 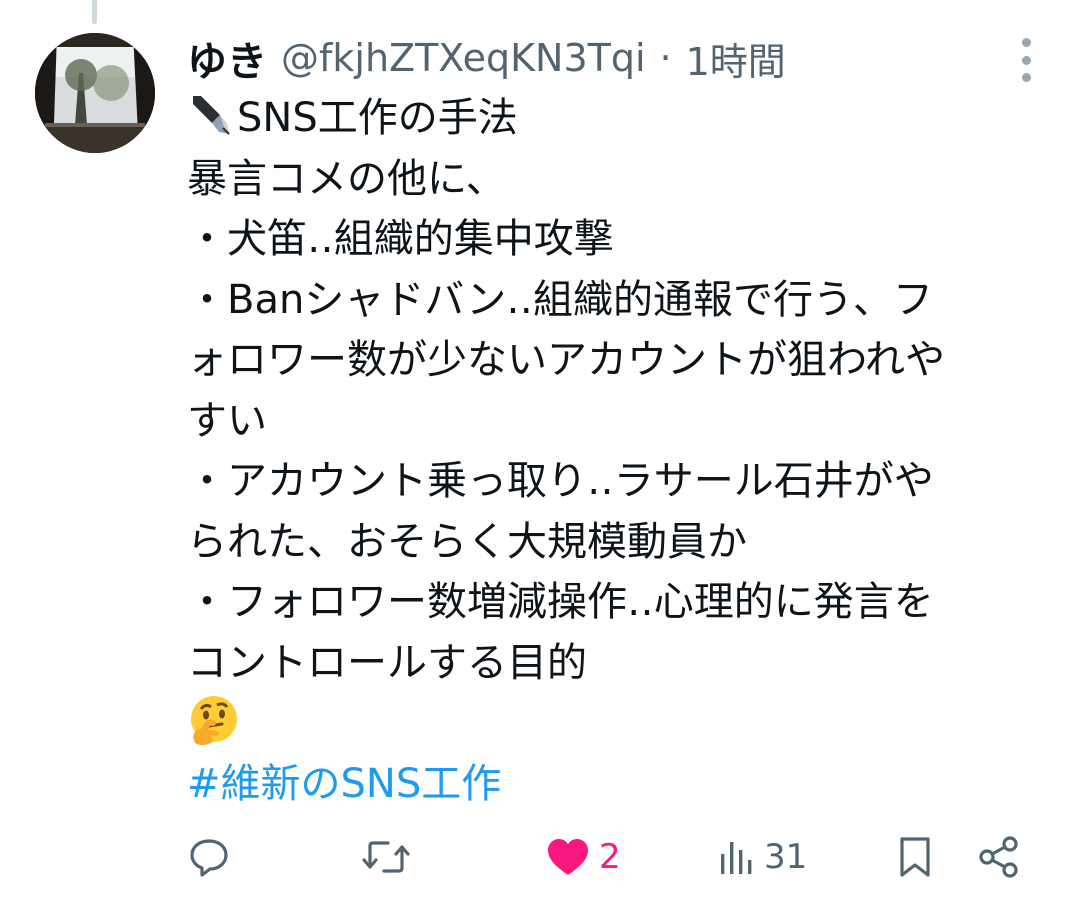 What do you see at coordinates (94, 12) in the screenshot?
I see `thread-connector-line` at bounding box center [94, 12].